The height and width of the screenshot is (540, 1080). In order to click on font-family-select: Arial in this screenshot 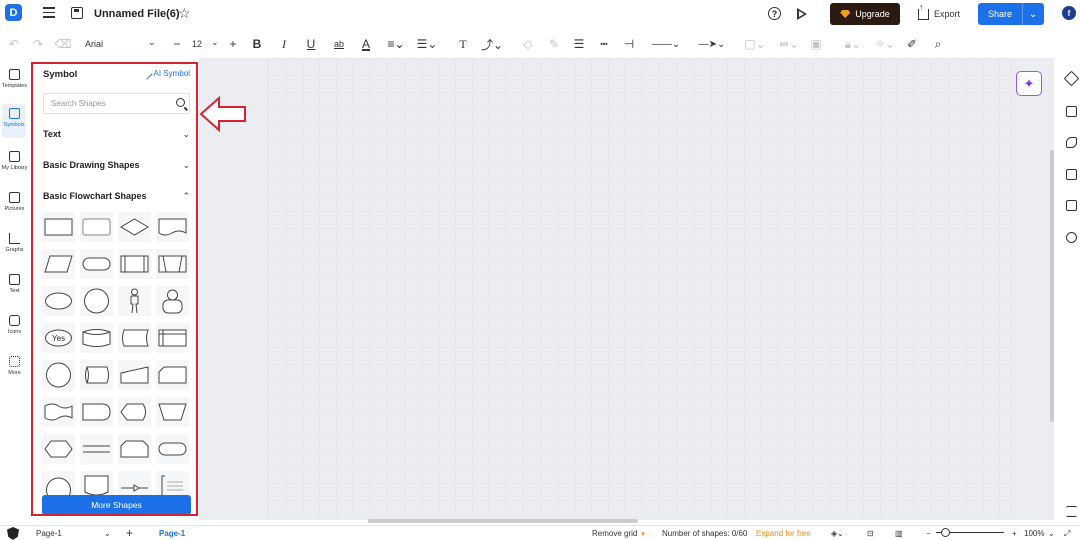, I will do `click(94, 44)`.